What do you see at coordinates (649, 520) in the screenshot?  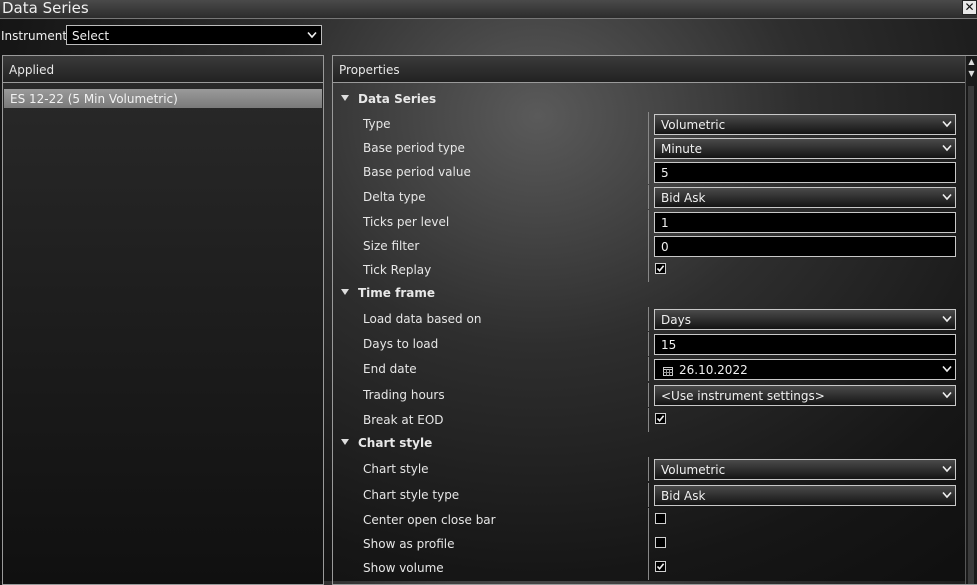 I see `property-center-open-close-bar: Center open close bar` at bounding box center [649, 520].